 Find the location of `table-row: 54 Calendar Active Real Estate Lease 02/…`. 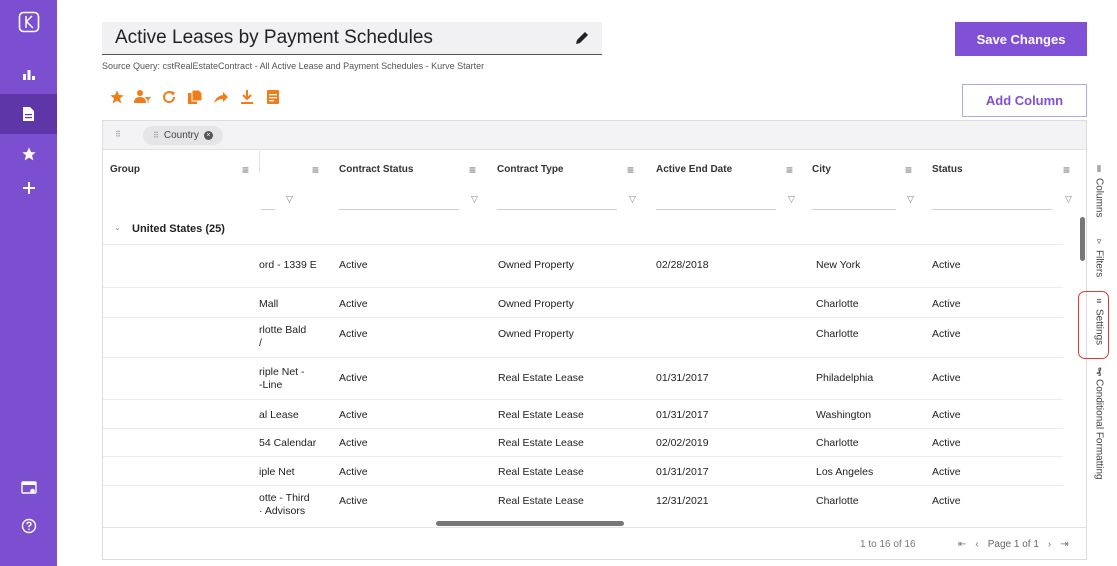

table-row: 54 Calendar Active Real Estate Lease 02/… is located at coordinates (583, 442).